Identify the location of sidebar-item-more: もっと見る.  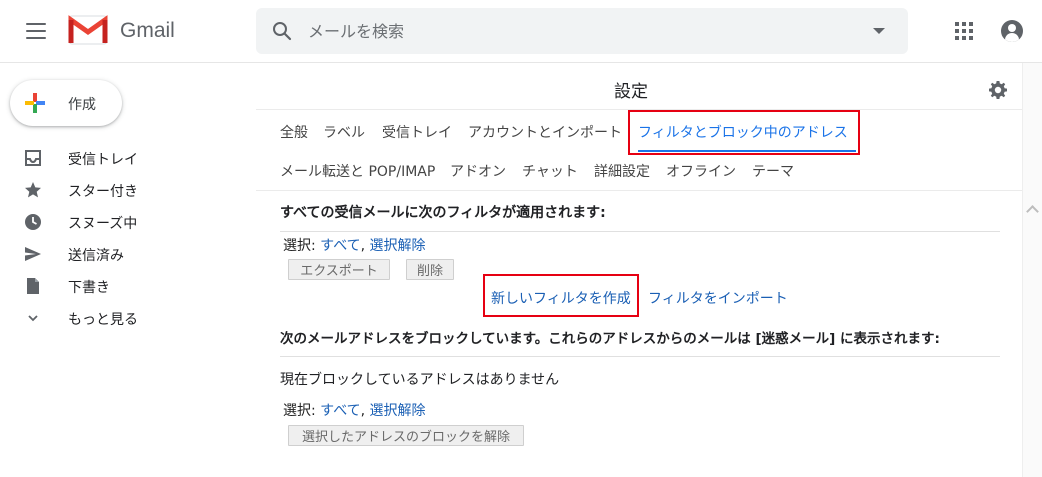
(120, 318).